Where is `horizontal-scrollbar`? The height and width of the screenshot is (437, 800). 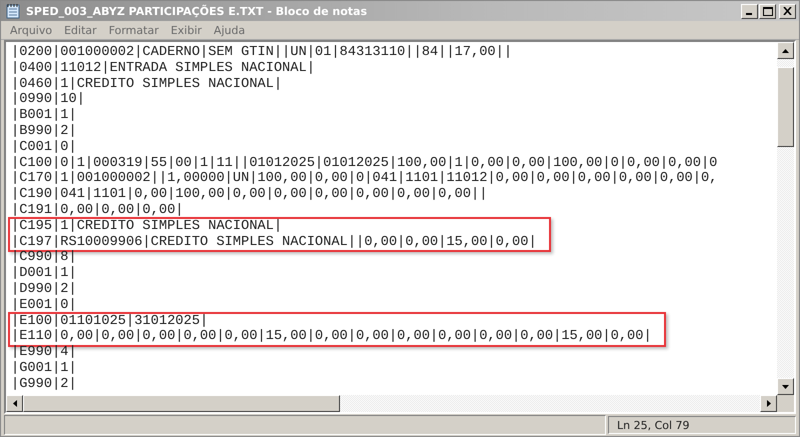 horizontal-scrollbar is located at coordinates (391, 403).